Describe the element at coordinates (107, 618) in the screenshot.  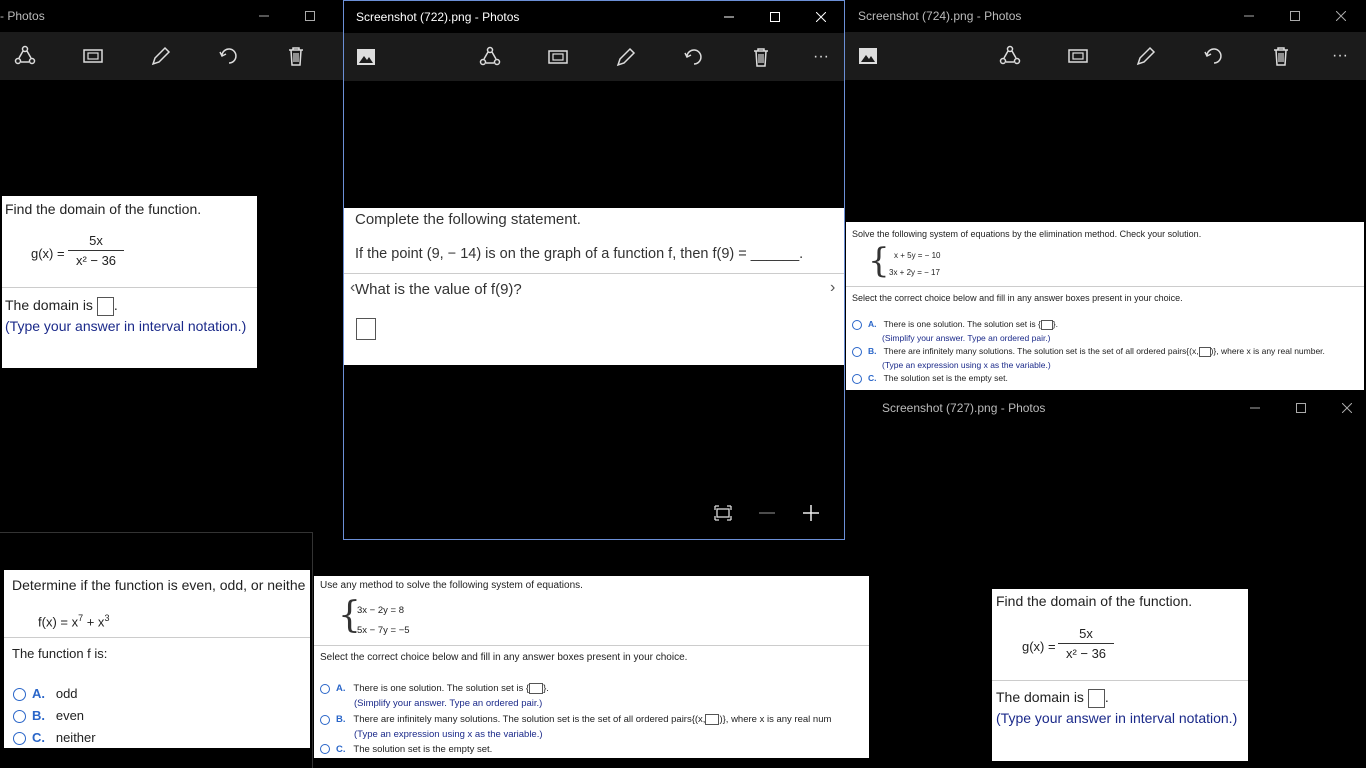
I see `exponent-3: 3` at that location.